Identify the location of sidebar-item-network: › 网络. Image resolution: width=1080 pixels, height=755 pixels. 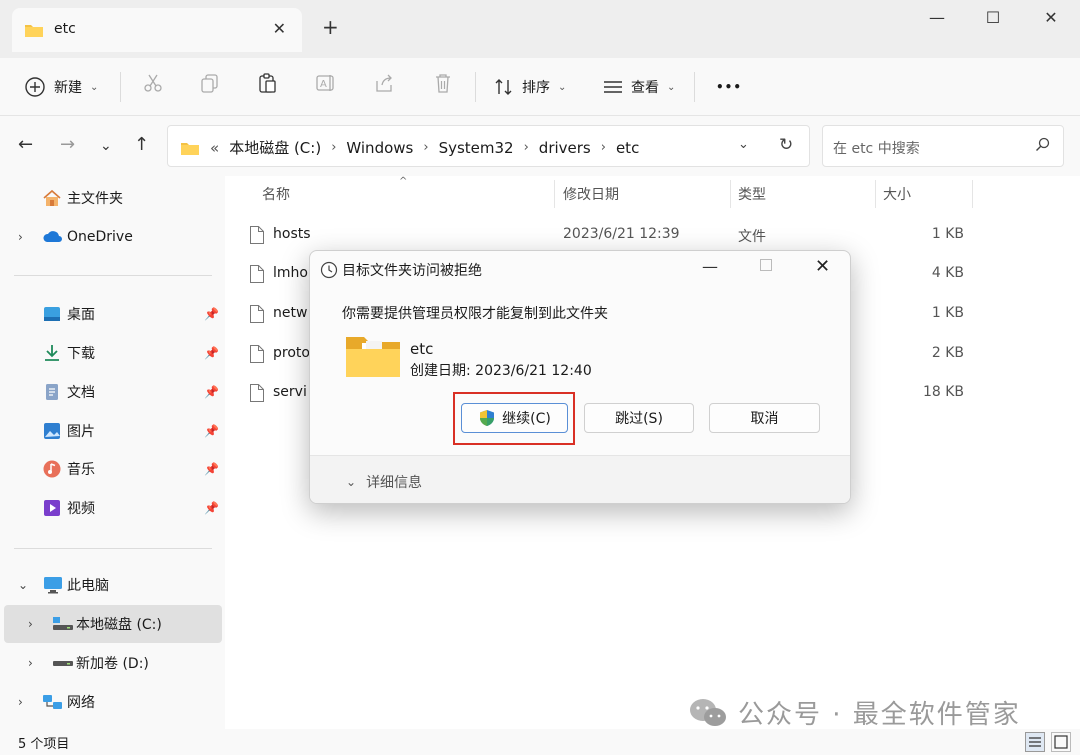
(111, 702).